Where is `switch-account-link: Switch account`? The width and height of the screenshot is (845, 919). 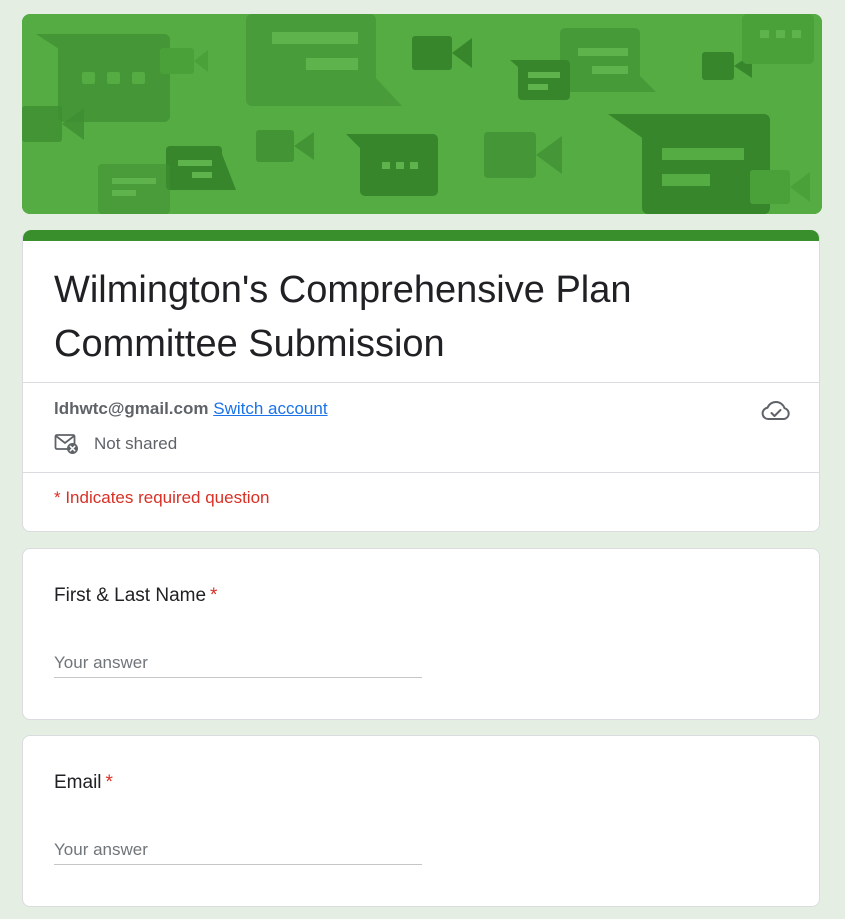
switch-account-link: Switch account is located at coordinates (270, 408).